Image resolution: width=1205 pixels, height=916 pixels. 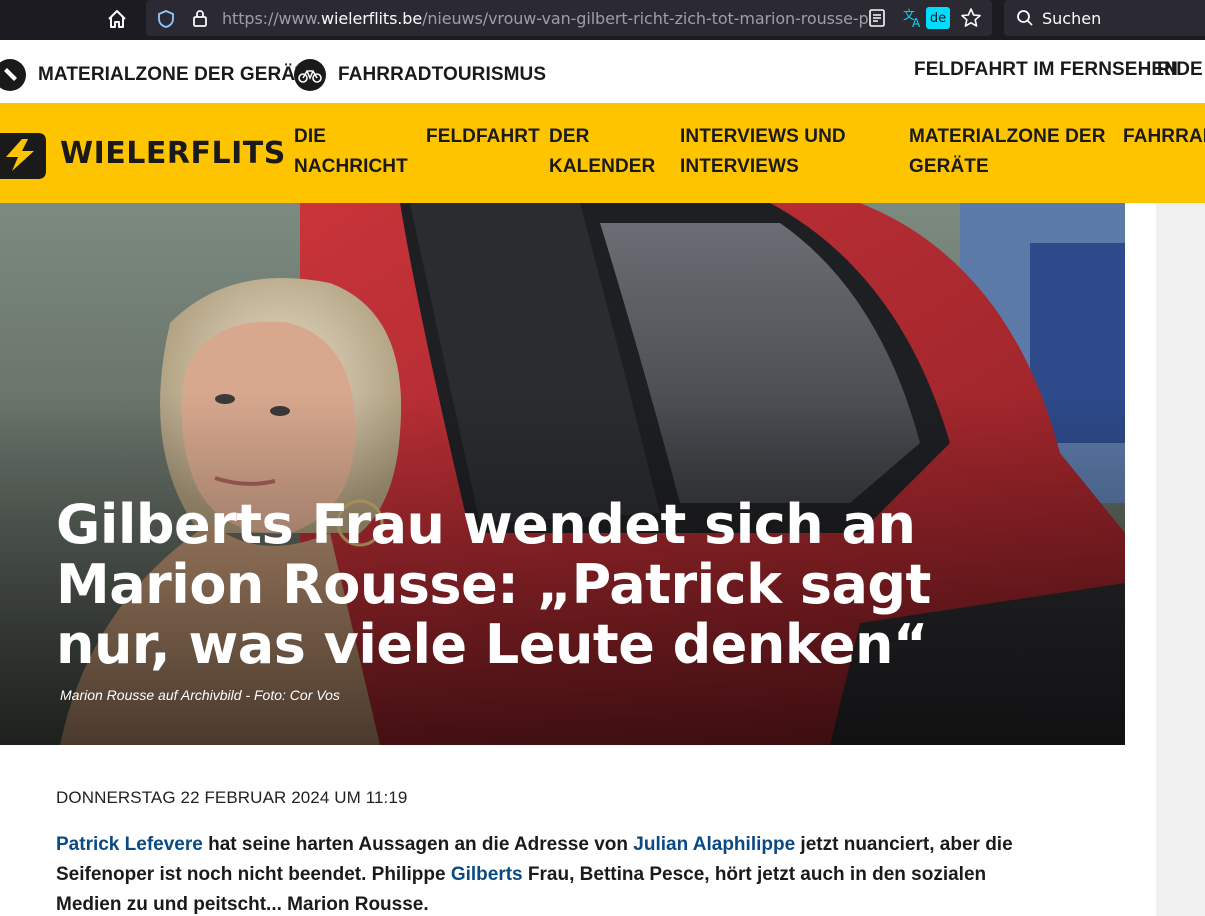 I want to click on site-logo: WIELERFLITS, so click(x=143, y=153).